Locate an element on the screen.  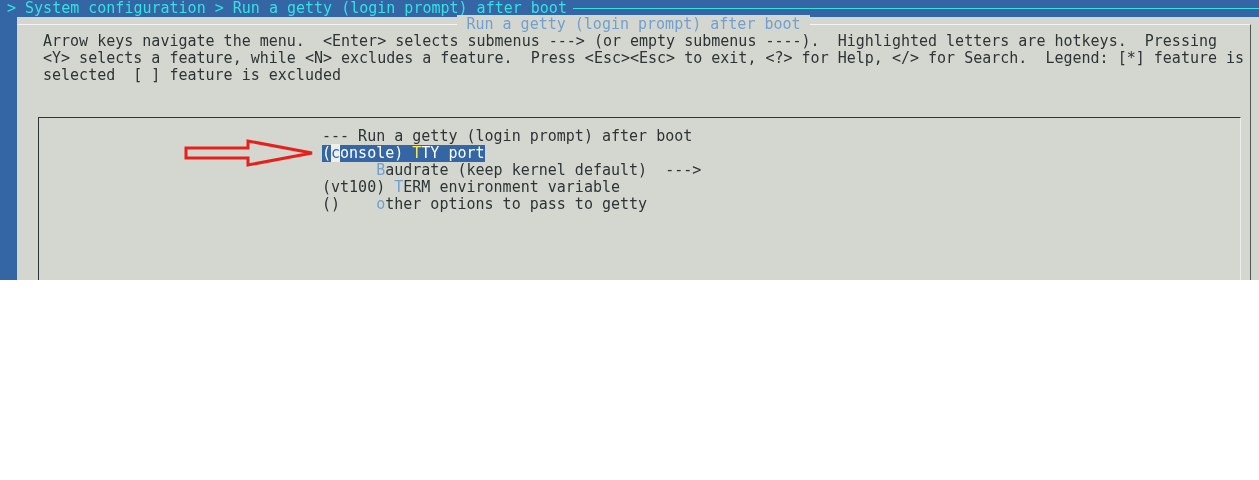
menu-item: () other options to pass to getty is located at coordinates (485, 204).